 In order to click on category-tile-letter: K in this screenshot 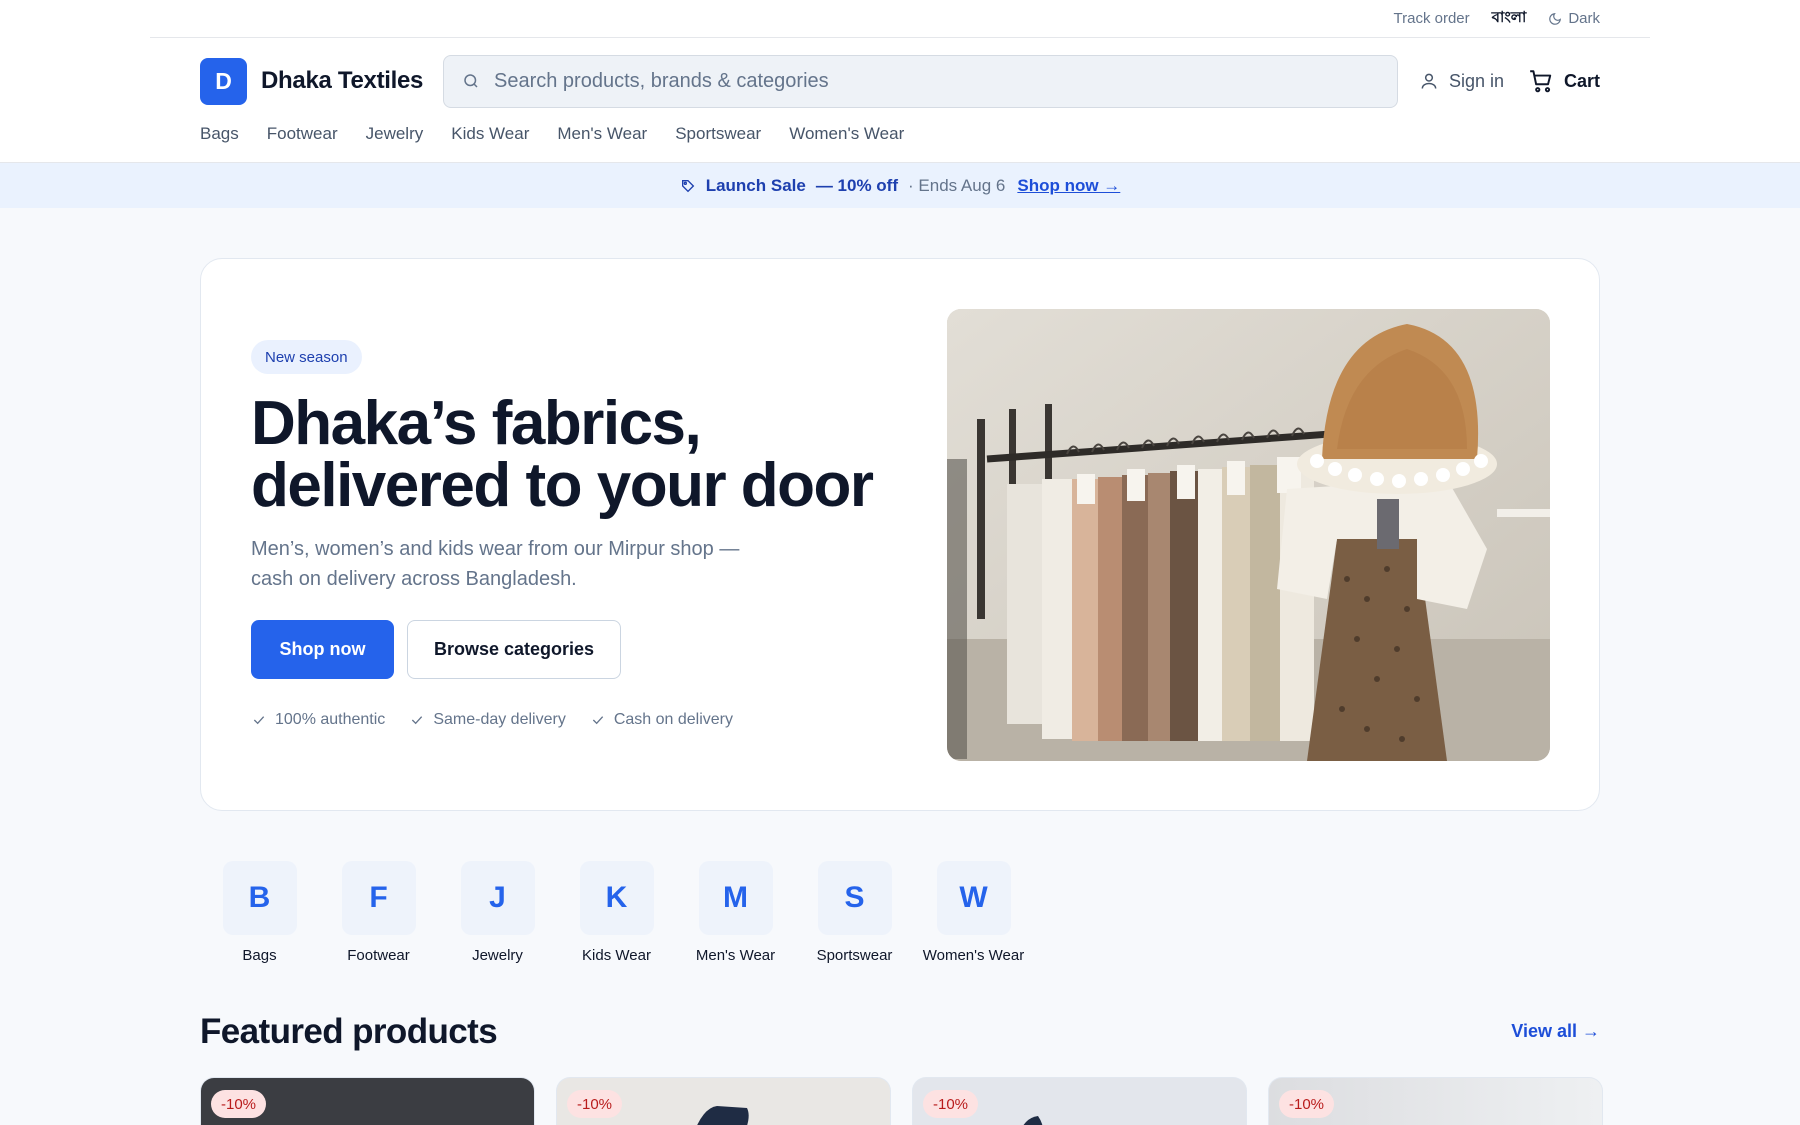, I will do `click(616, 898)`.